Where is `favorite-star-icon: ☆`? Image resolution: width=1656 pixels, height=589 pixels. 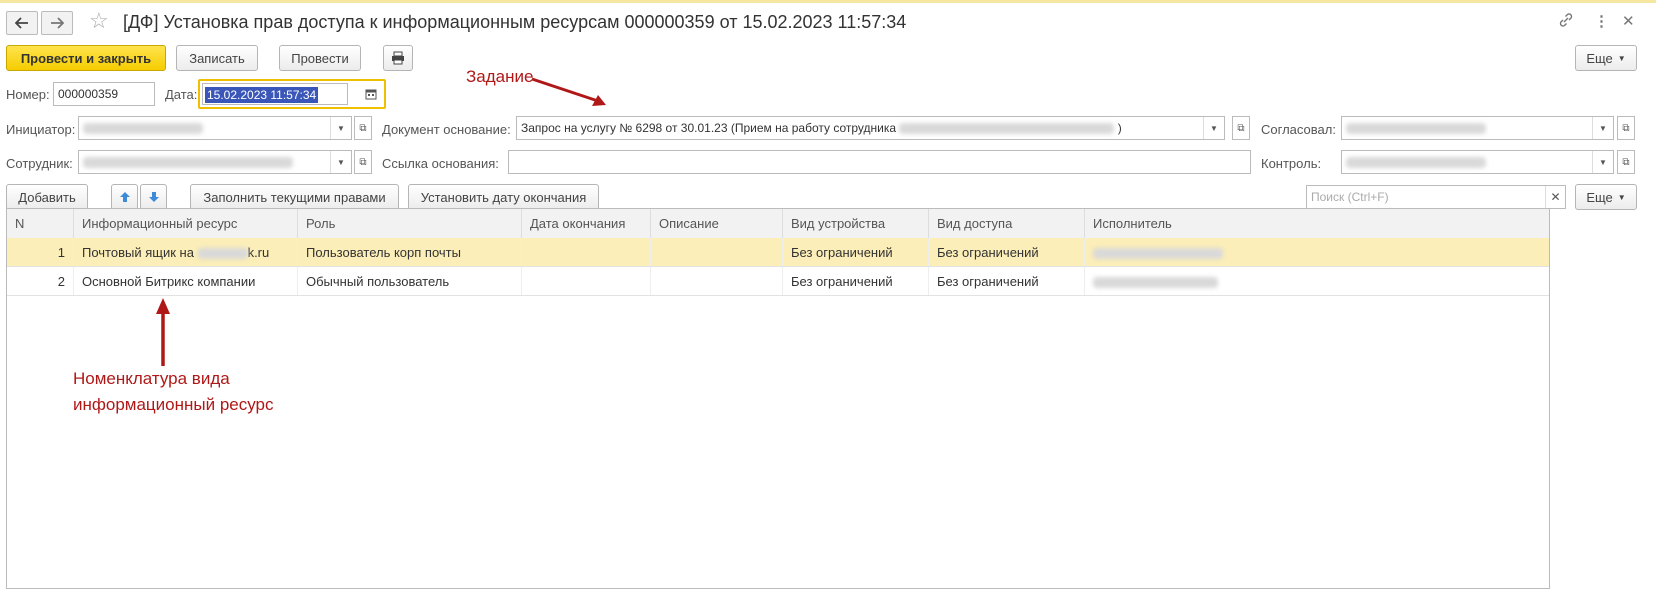
favorite-star-icon: ☆ is located at coordinates (99, 21).